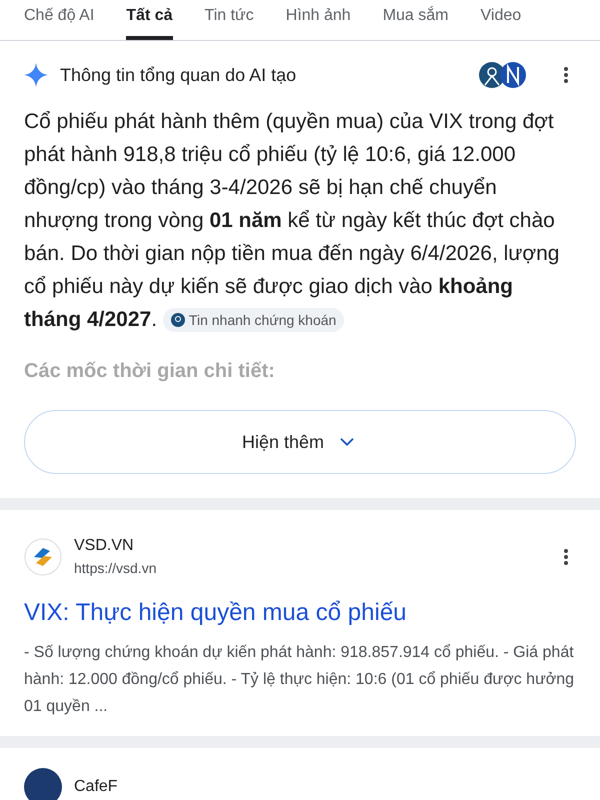 Image resolution: width=600 pixels, height=800 pixels. I want to click on source-logos-icon, so click(503, 75).